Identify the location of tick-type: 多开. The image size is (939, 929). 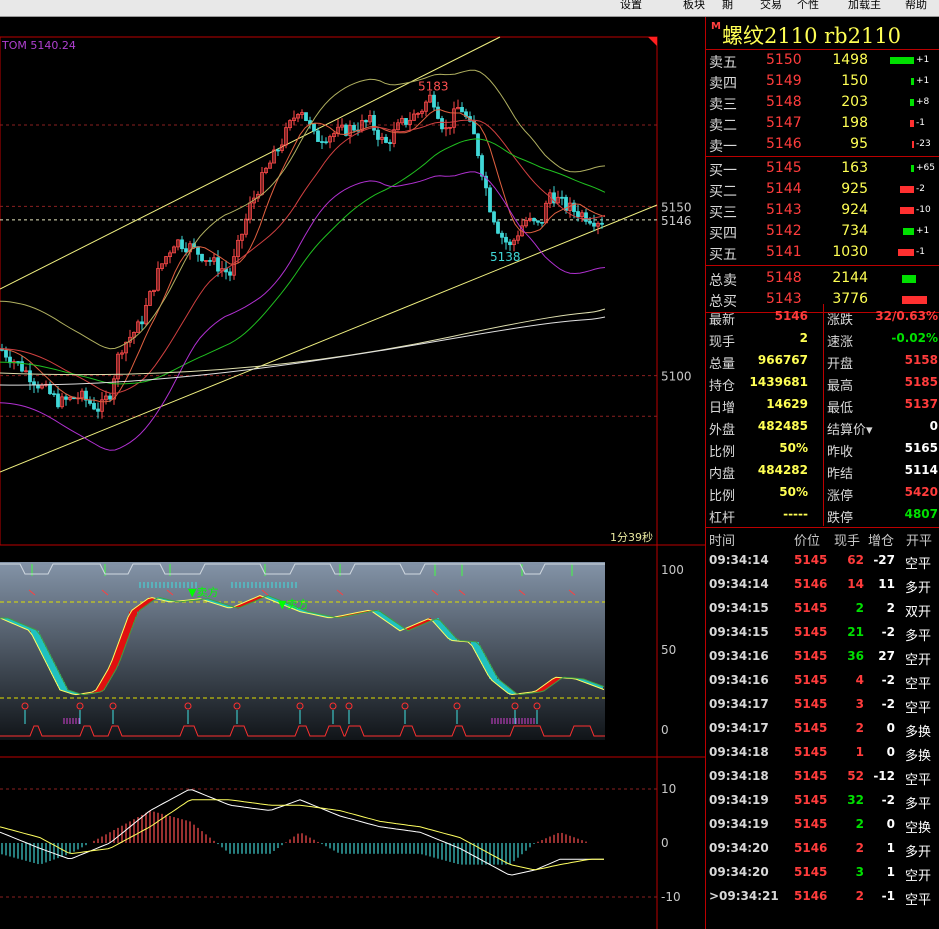
(918, 588).